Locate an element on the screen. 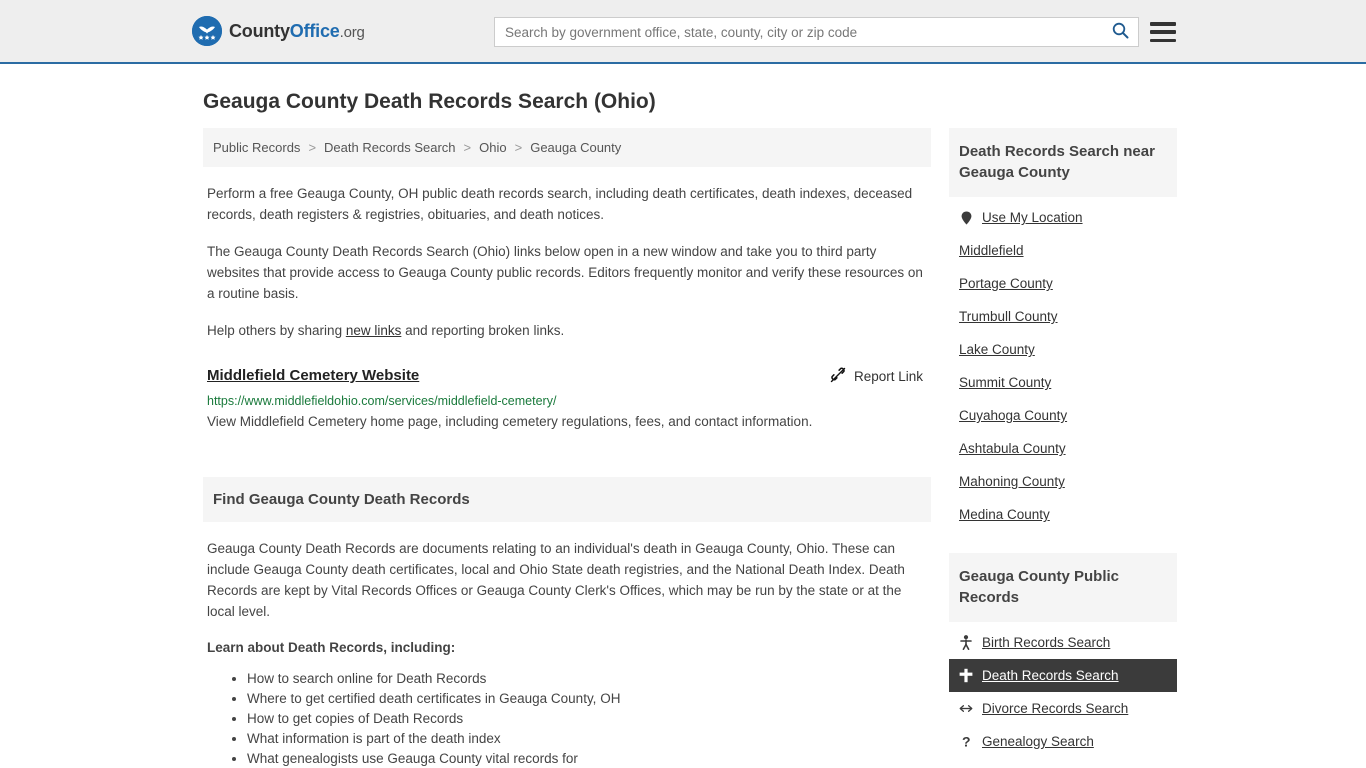  sidebar-item-genealogy-search: ? Genealogy Search is located at coordinates (1063, 741).